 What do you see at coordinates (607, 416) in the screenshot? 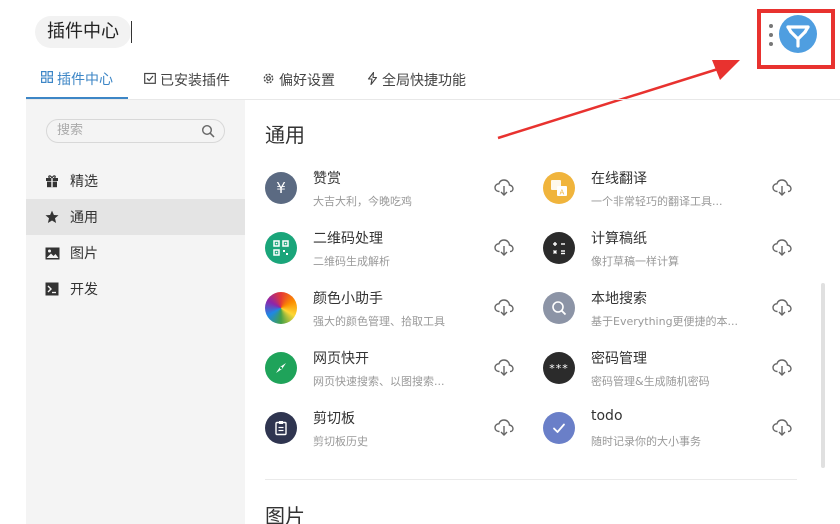
I see `plugin-name: todo` at bounding box center [607, 416].